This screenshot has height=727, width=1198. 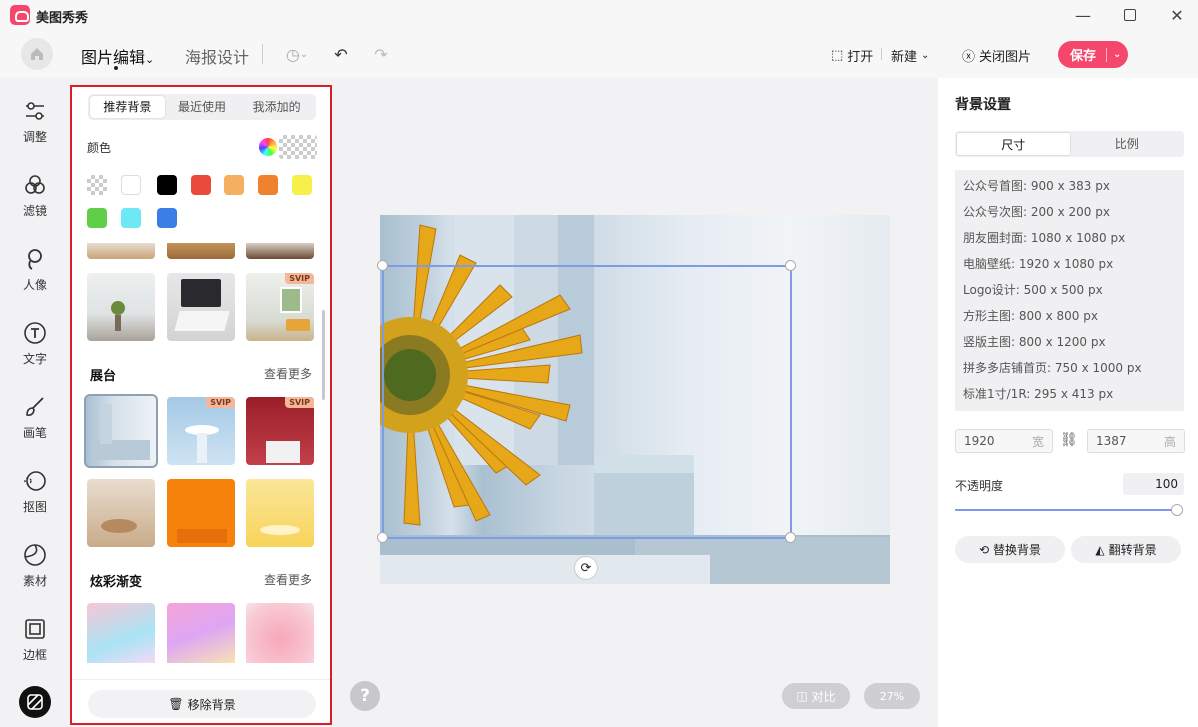 I want to click on maximize-button, so click(x=1130, y=15).